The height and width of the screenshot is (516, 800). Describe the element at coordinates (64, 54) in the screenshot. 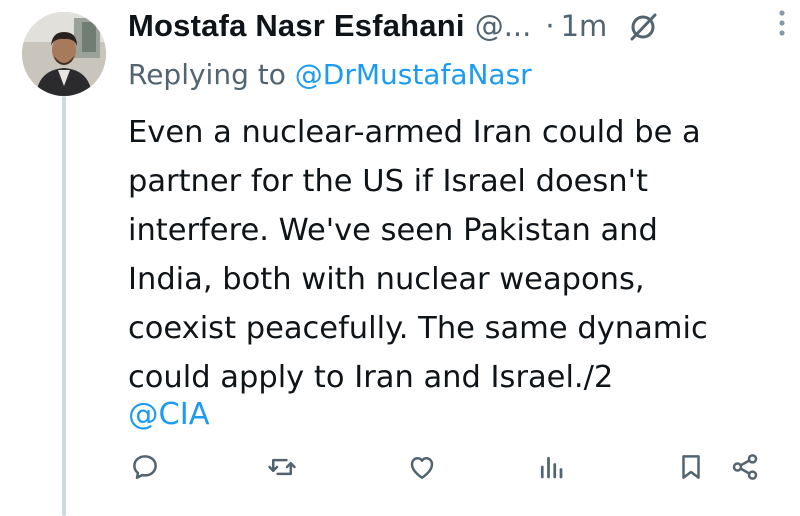

I see `avatar` at that location.